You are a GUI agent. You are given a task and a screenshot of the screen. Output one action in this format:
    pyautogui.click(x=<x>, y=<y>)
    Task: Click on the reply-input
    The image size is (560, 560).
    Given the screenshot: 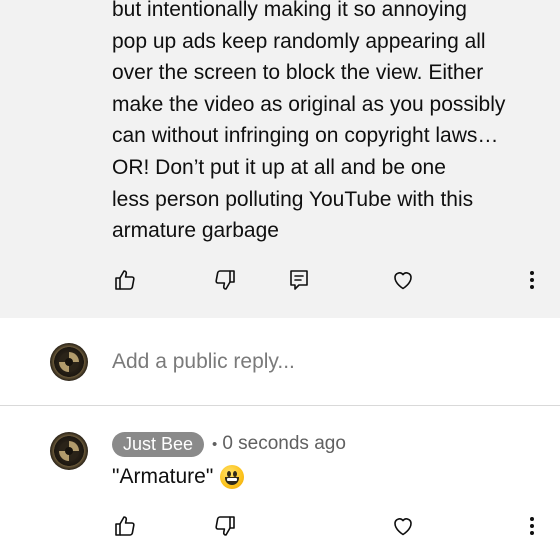 What is the action you would take?
    pyautogui.click(x=322, y=362)
    